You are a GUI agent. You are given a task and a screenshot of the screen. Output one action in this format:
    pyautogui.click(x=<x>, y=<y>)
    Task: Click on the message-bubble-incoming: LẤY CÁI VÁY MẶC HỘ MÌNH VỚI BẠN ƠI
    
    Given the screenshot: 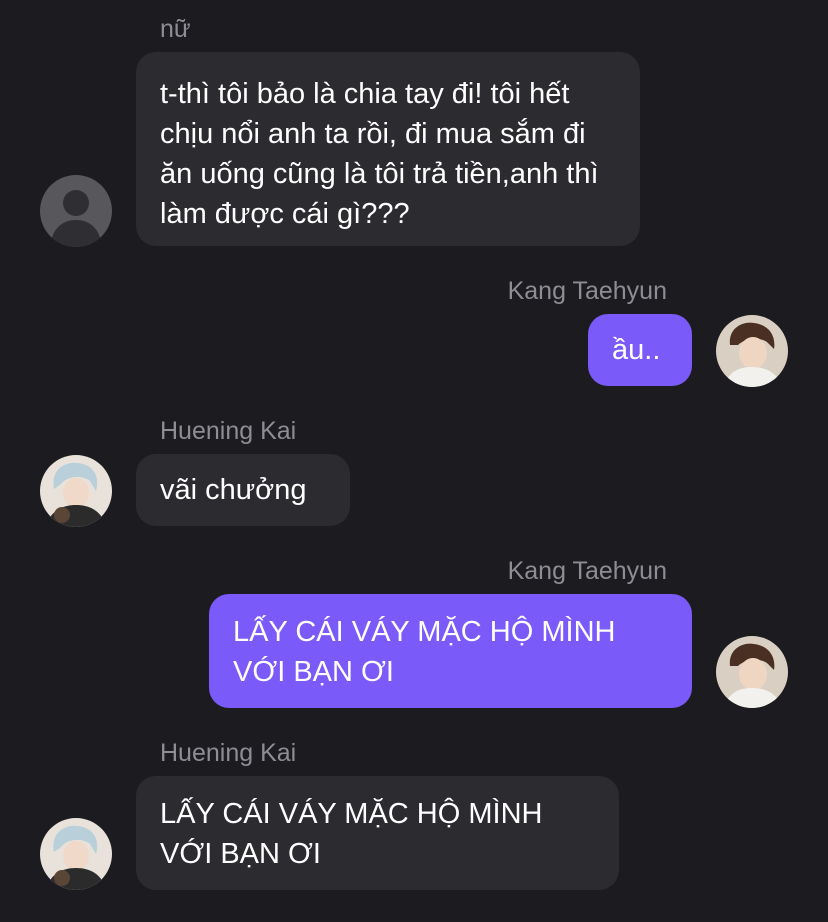 What is the action you would take?
    pyautogui.click(x=377, y=833)
    